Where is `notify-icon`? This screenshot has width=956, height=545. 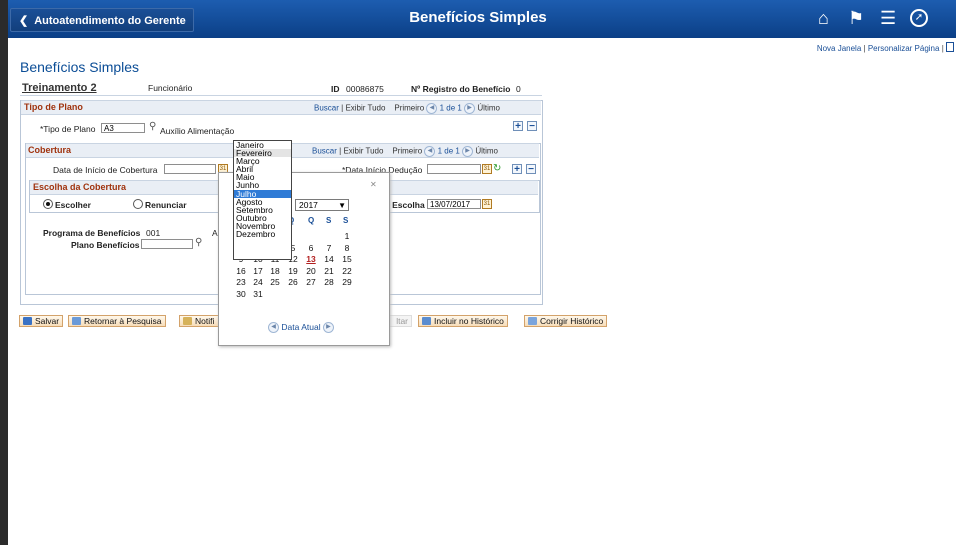 notify-icon is located at coordinates (187, 321).